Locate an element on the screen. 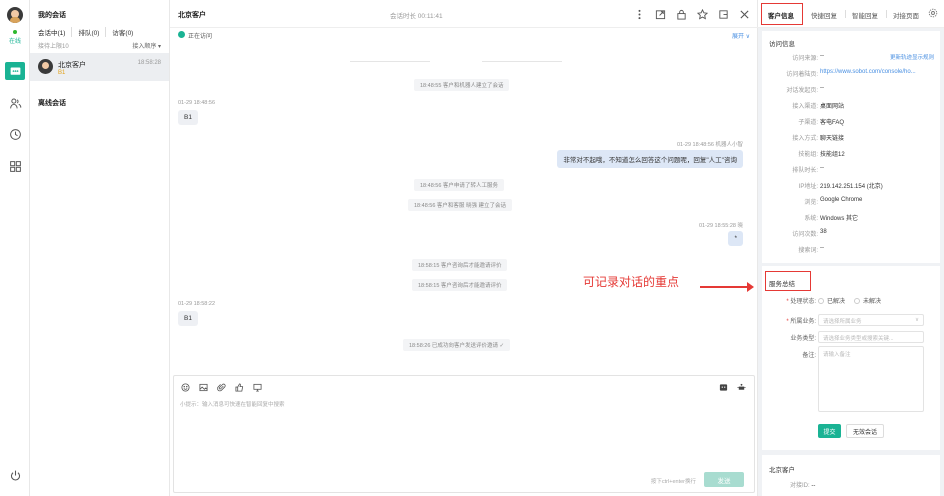 The height and width of the screenshot is (496, 944). emoji-button is located at coordinates (185, 387).